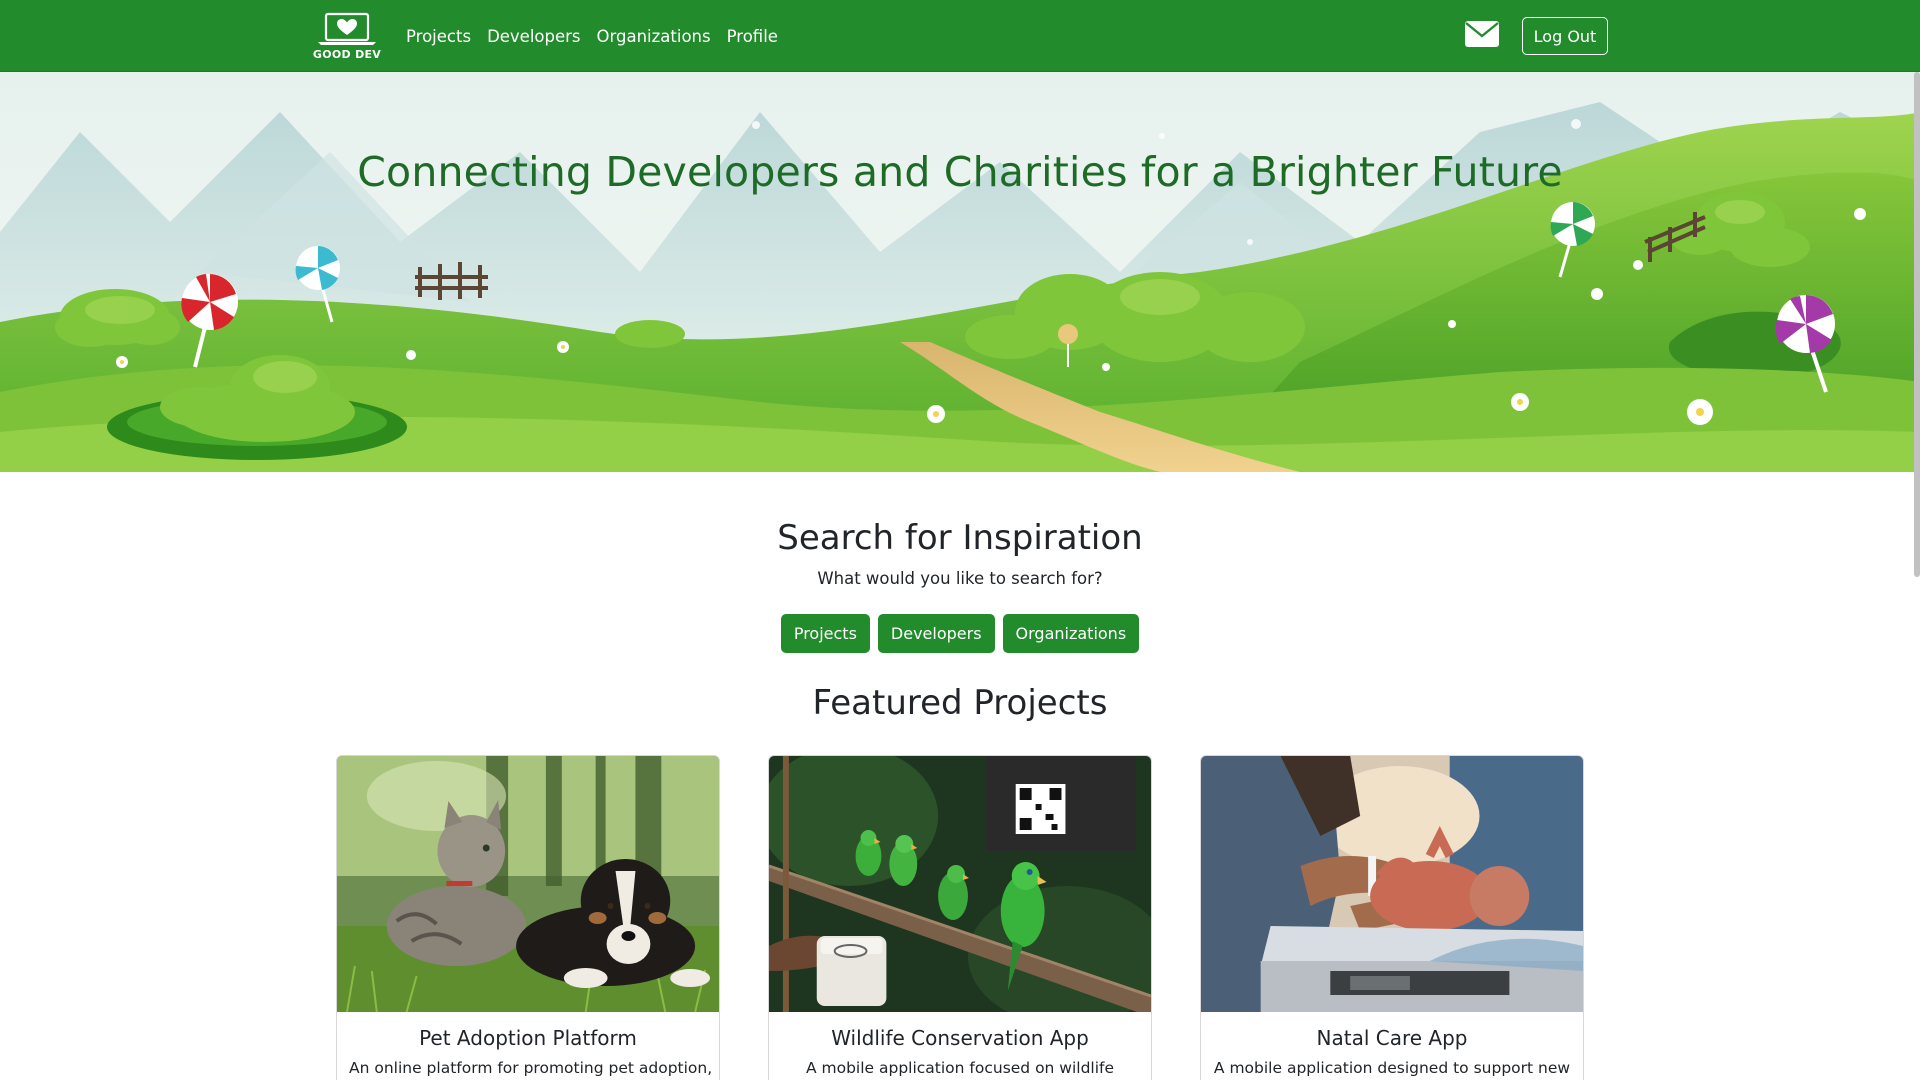  I want to click on envelope-icon, so click(1482, 34).